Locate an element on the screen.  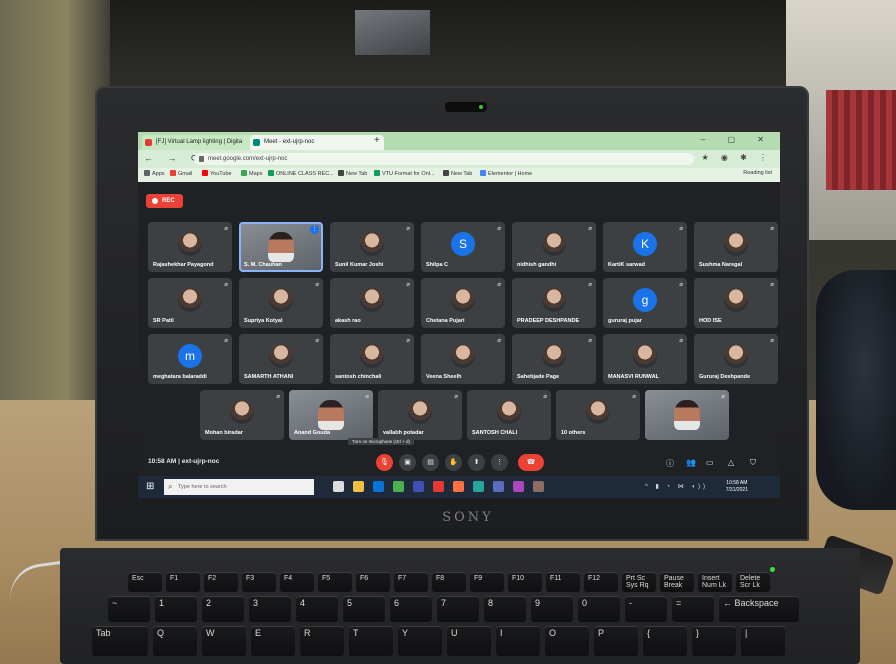
participant-tile: ⌀ Gururaj Deshpande is located at coordinates (736, 359).